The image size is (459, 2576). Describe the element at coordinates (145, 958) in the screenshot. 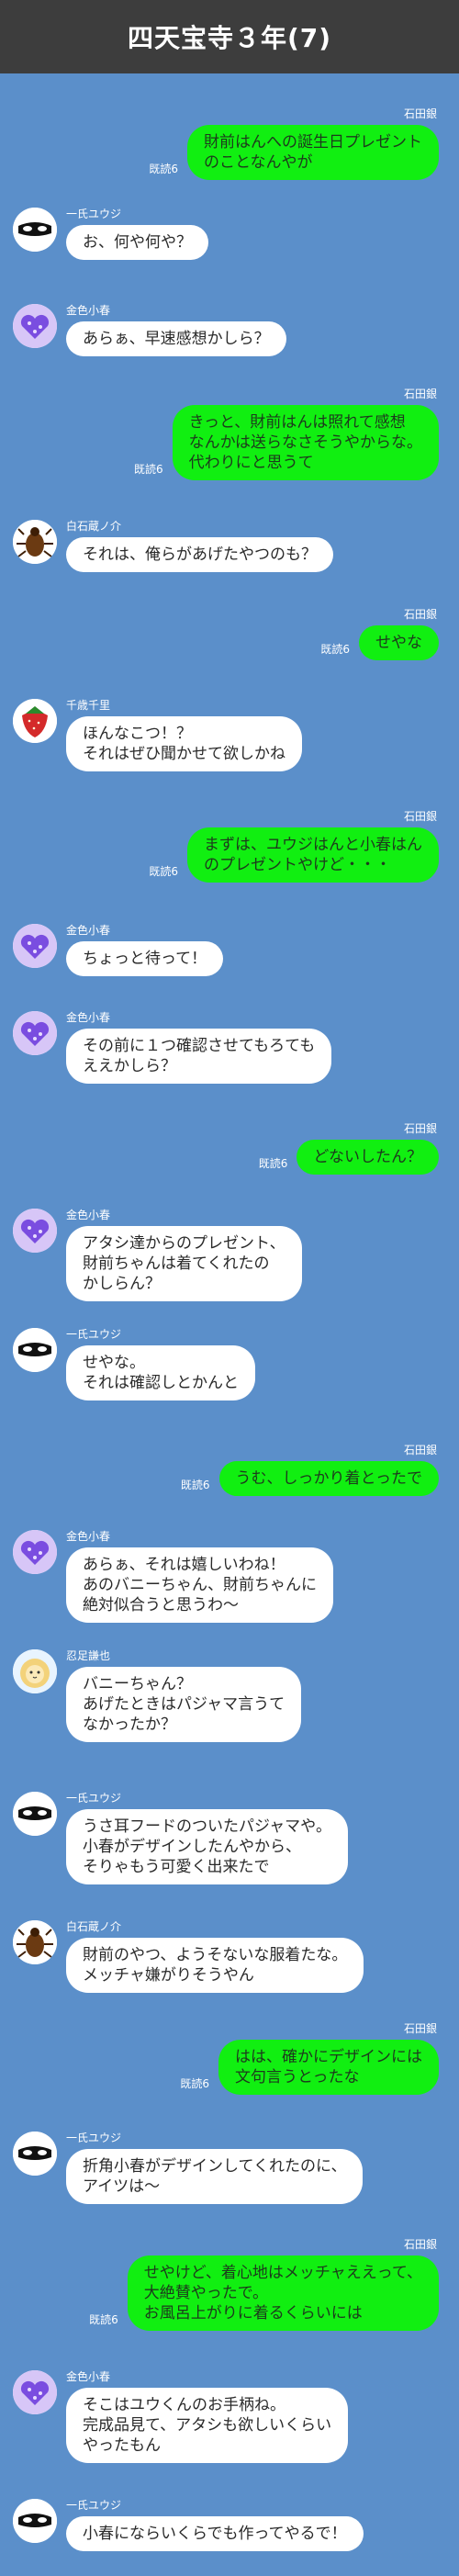

I see `message-bubble: ちょっと待って！` at that location.